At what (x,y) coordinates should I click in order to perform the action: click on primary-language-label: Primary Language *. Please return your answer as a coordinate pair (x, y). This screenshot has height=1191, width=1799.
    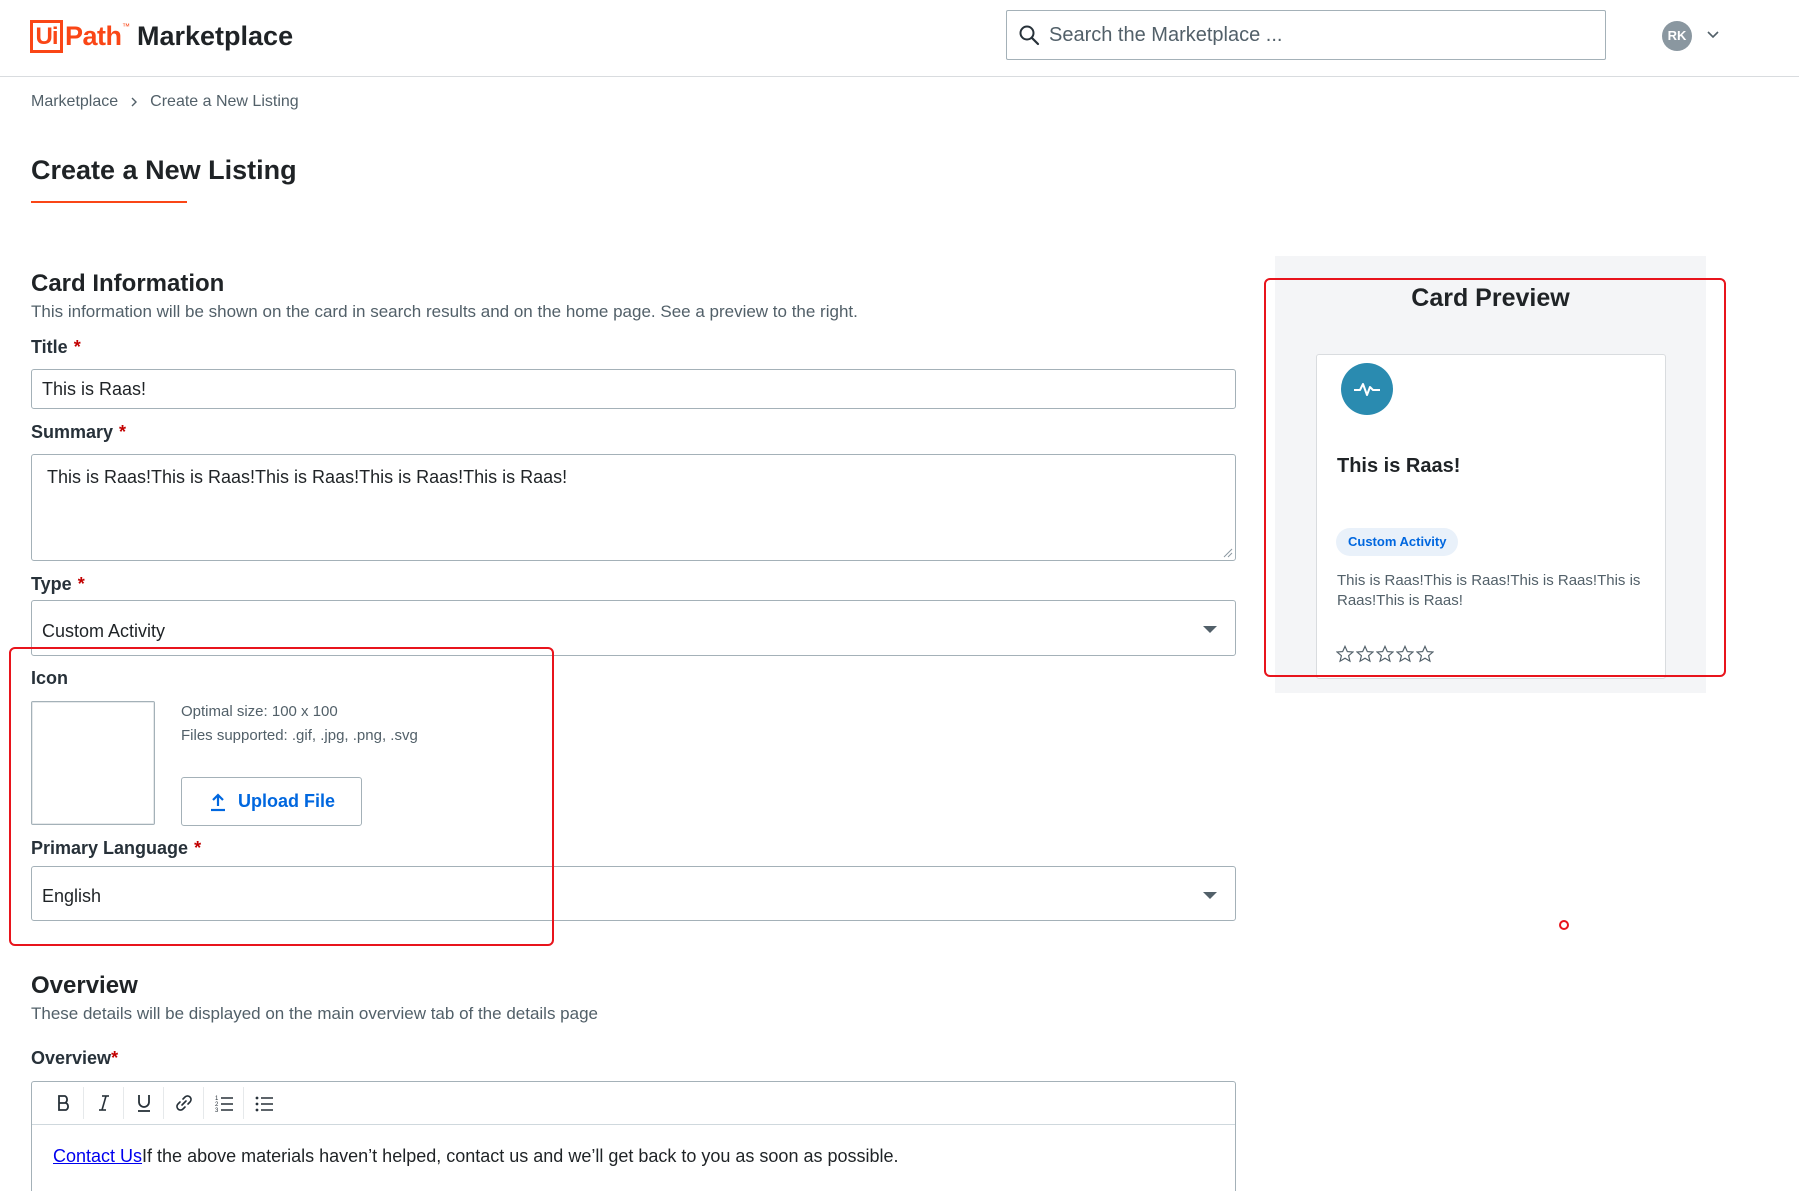
    Looking at the image, I should click on (116, 848).